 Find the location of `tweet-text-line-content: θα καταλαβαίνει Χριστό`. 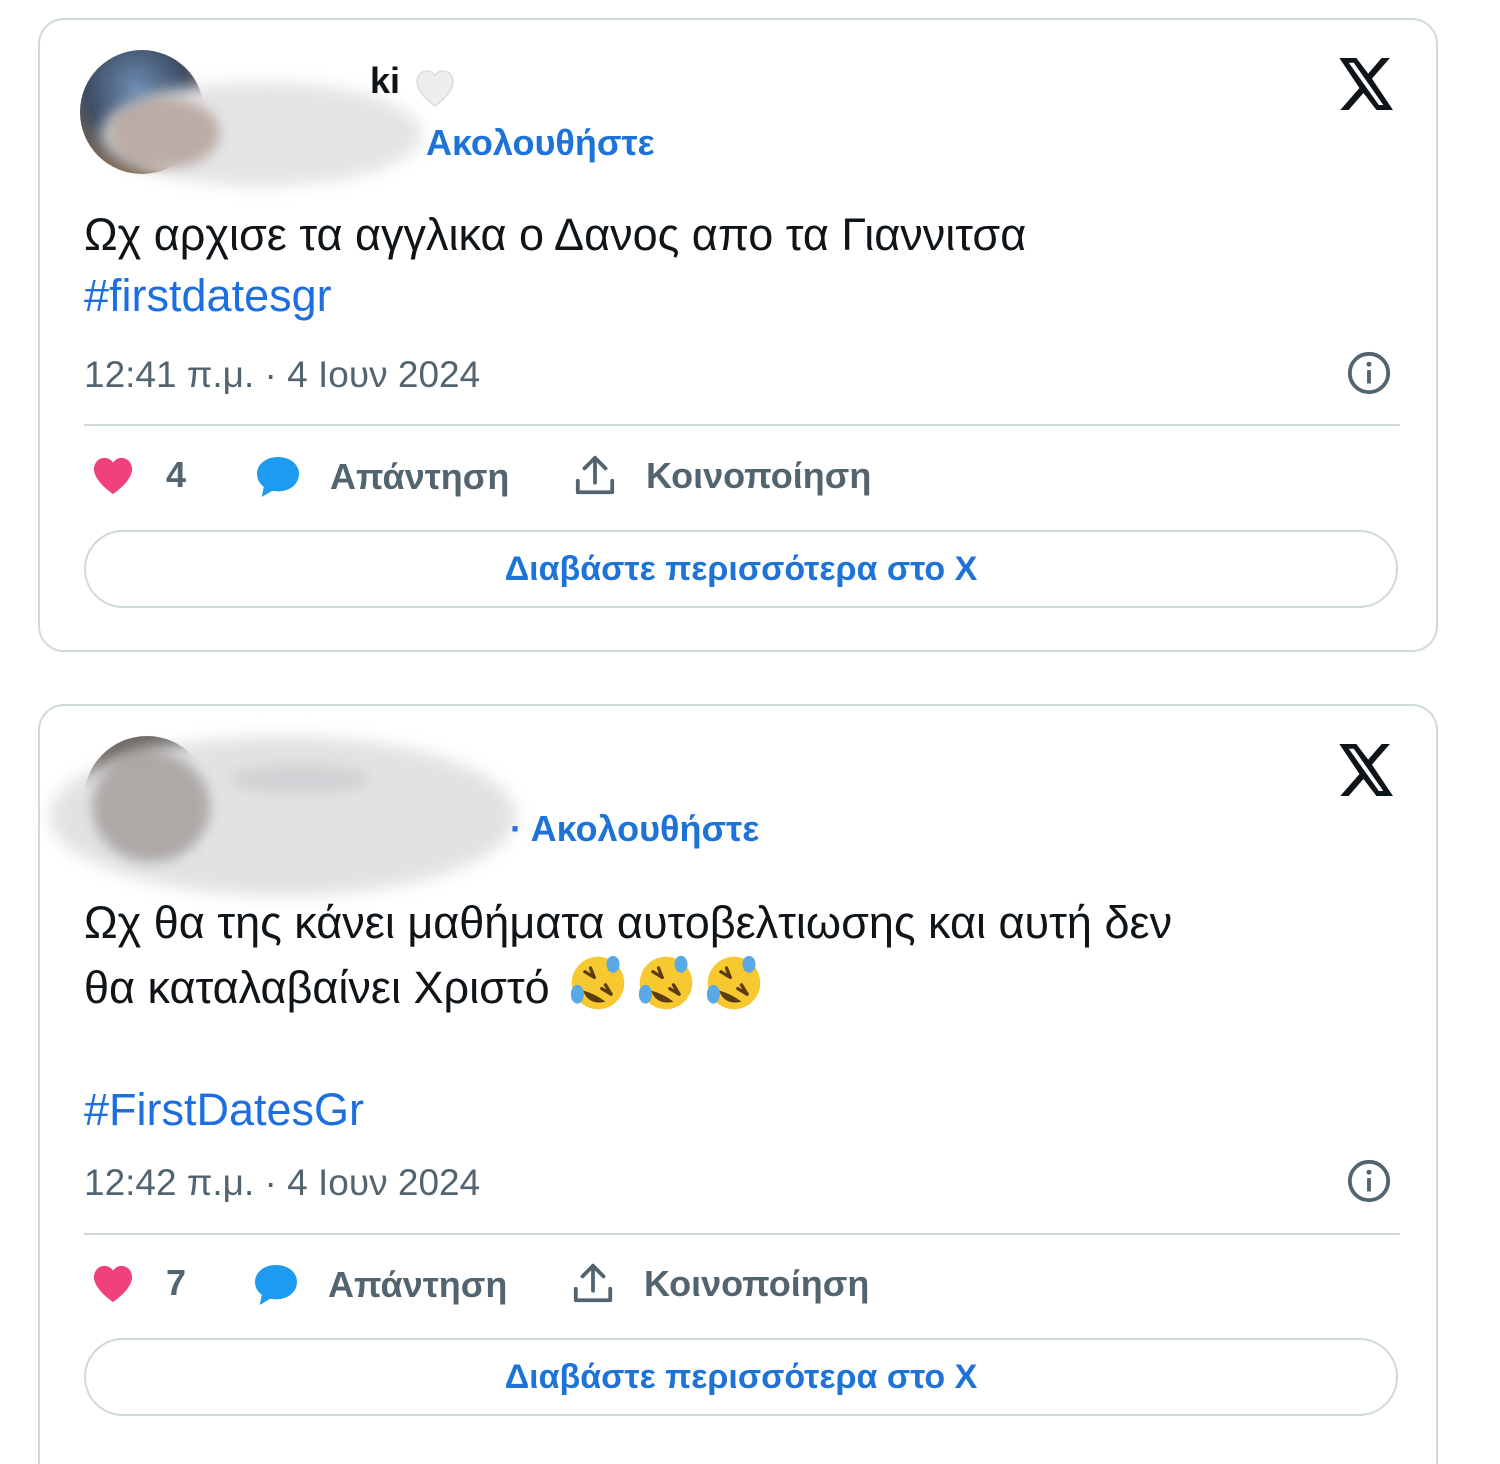

tweet-text-line-content: θα καταλαβαίνει Χριστό is located at coordinates (317, 987).